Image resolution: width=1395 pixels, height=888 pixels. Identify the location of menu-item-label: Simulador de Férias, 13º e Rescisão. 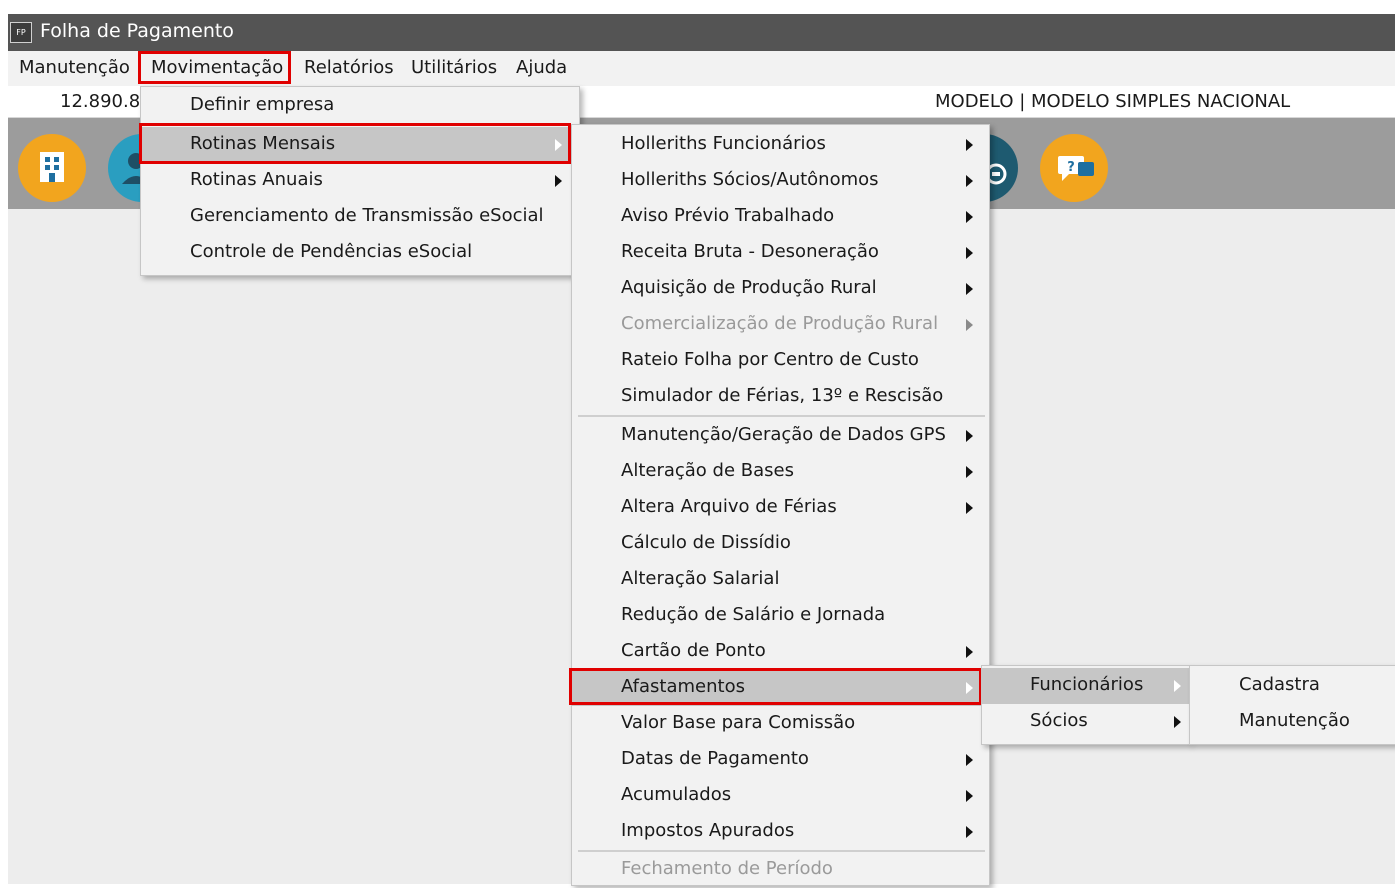
(782, 395).